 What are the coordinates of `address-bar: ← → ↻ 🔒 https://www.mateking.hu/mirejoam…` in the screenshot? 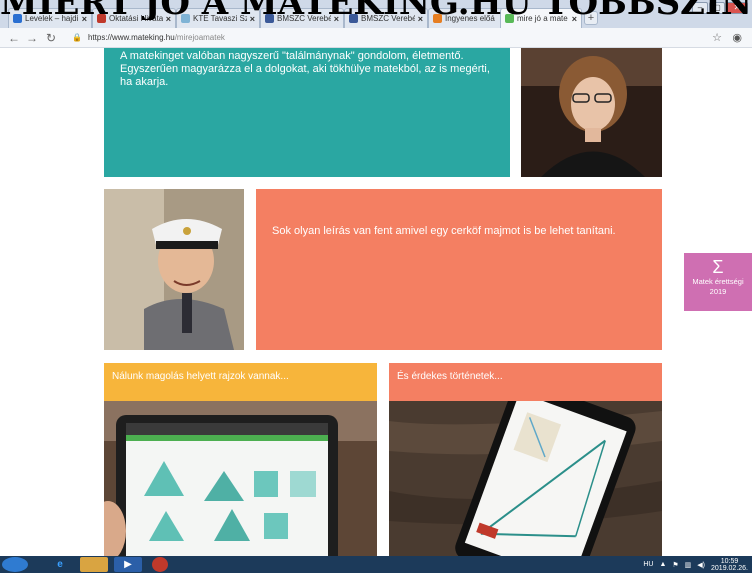 It's located at (376, 38).